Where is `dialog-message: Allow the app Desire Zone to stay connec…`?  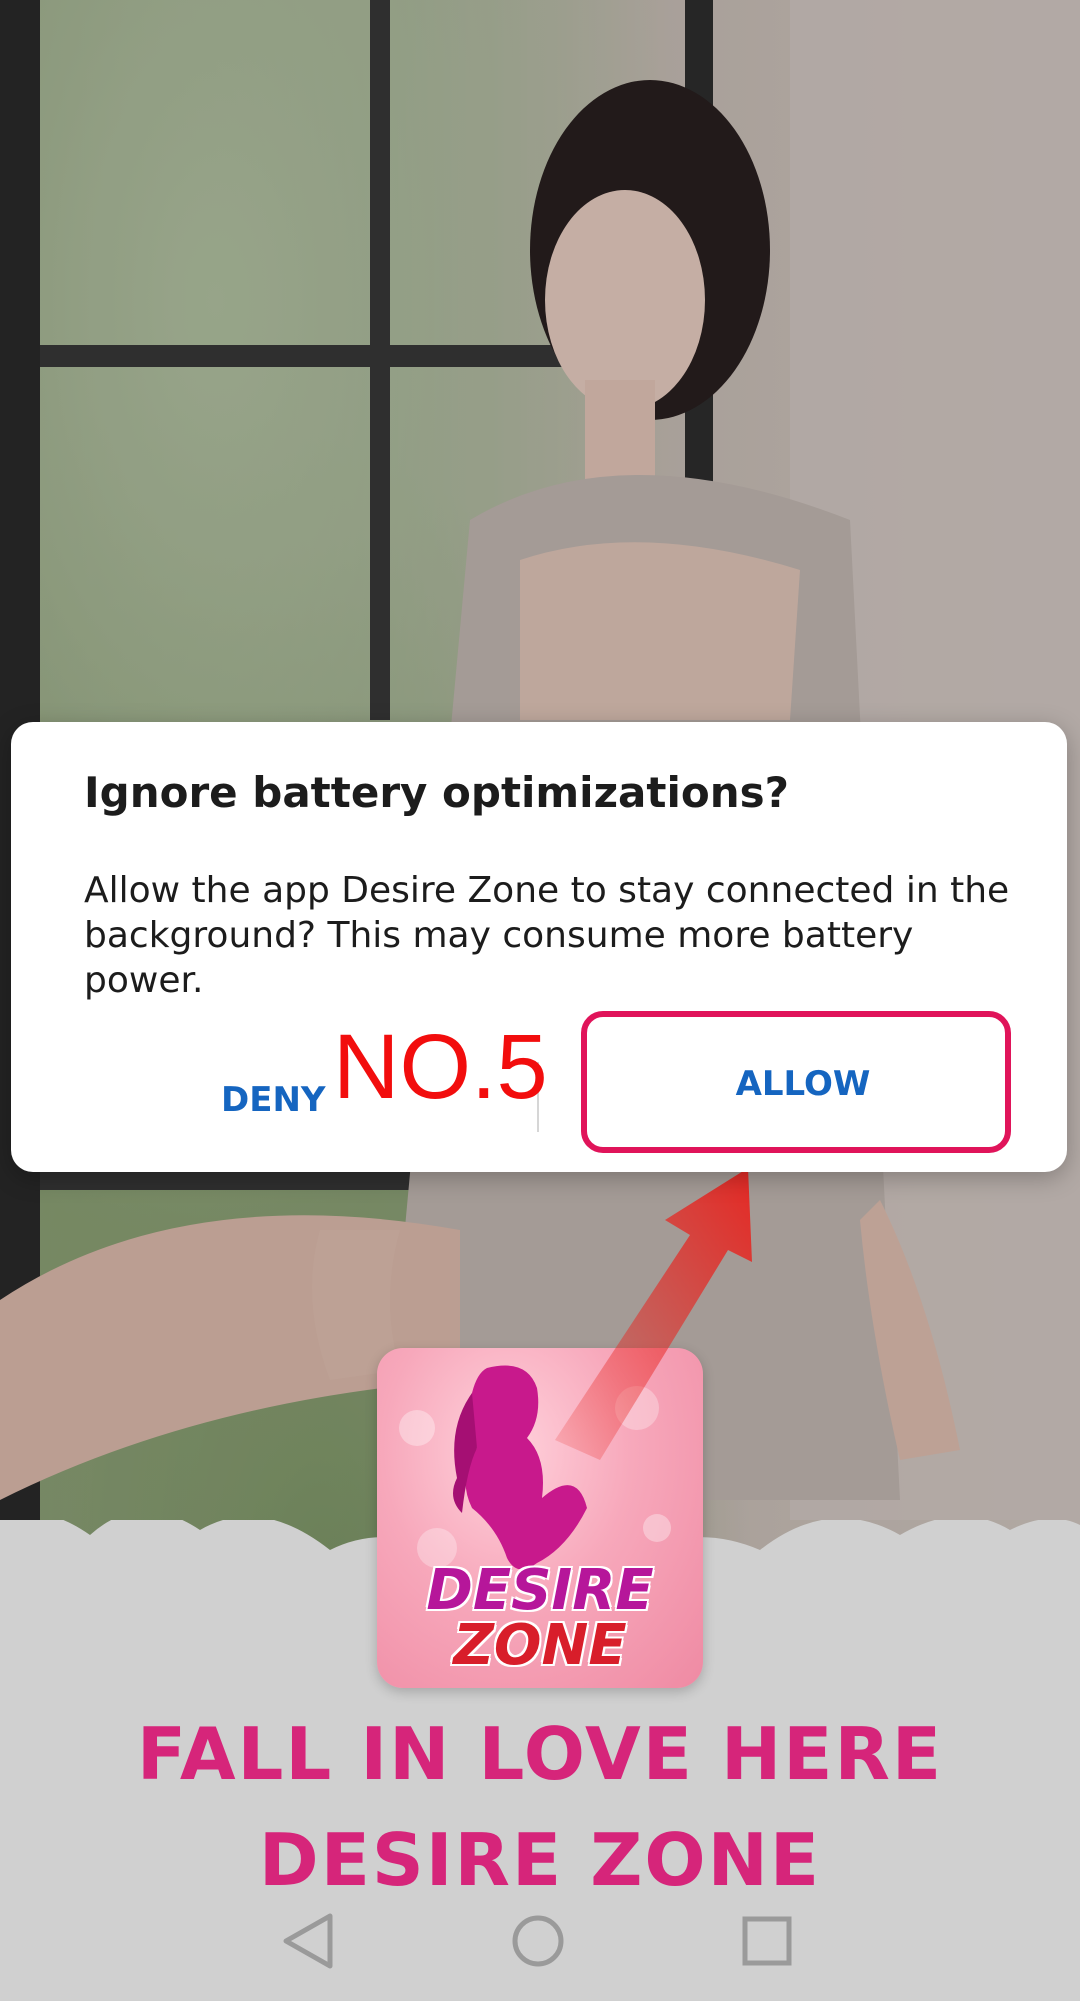
dialog-message: Allow the app Desire Zone to stay connec… is located at coordinates (547, 935).